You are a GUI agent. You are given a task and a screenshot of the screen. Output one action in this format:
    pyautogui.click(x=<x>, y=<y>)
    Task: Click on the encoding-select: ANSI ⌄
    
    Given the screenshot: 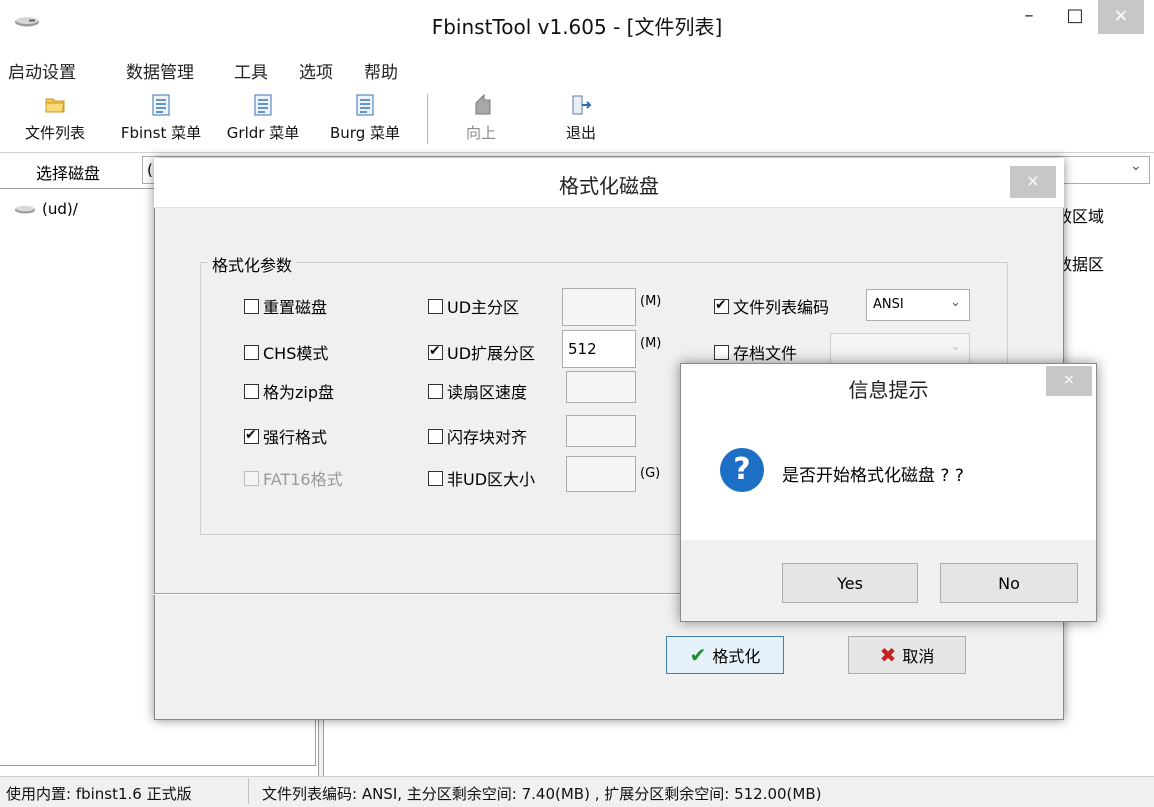 What is the action you would take?
    pyautogui.click(x=918, y=305)
    